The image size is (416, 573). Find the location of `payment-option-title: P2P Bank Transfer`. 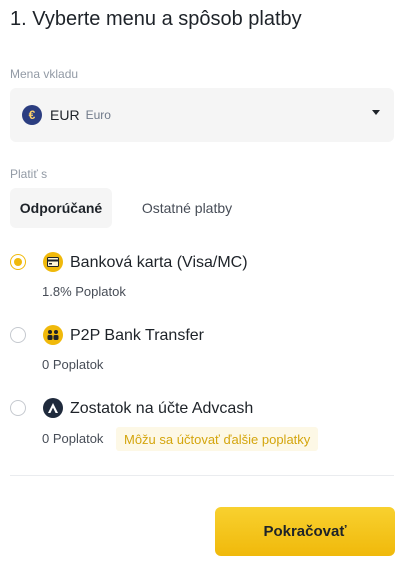

payment-option-title: P2P Bank Transfer is located at coordinates (137, 335).